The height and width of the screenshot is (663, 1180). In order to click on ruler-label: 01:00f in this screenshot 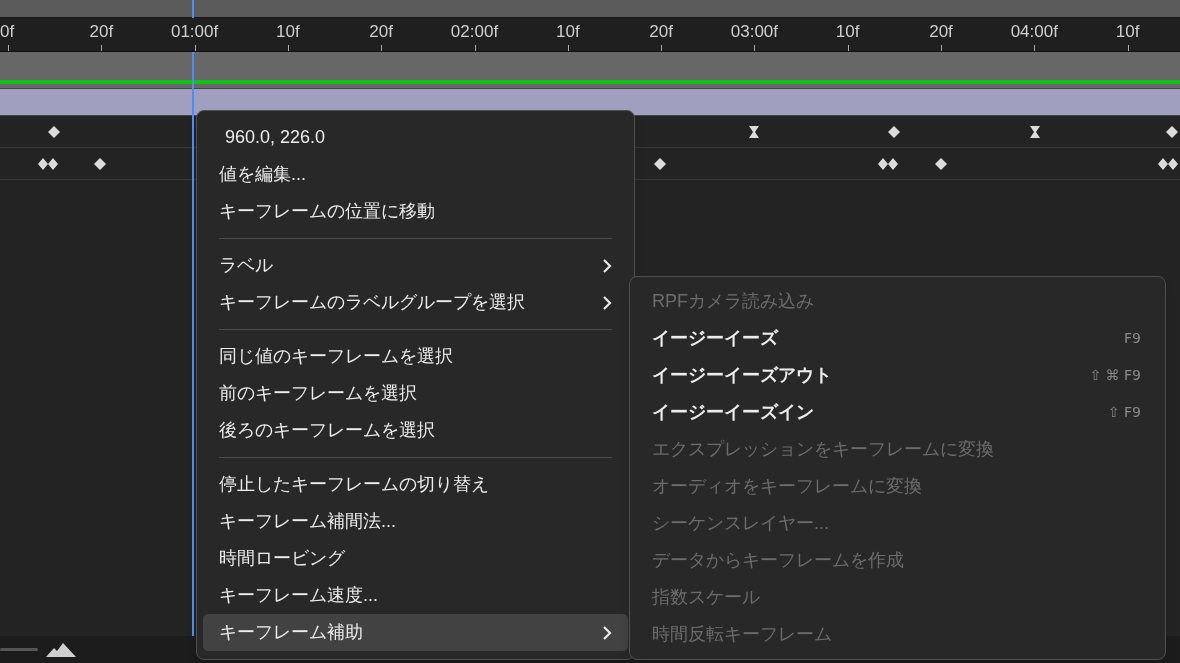, I will do `click(194, 32)`.